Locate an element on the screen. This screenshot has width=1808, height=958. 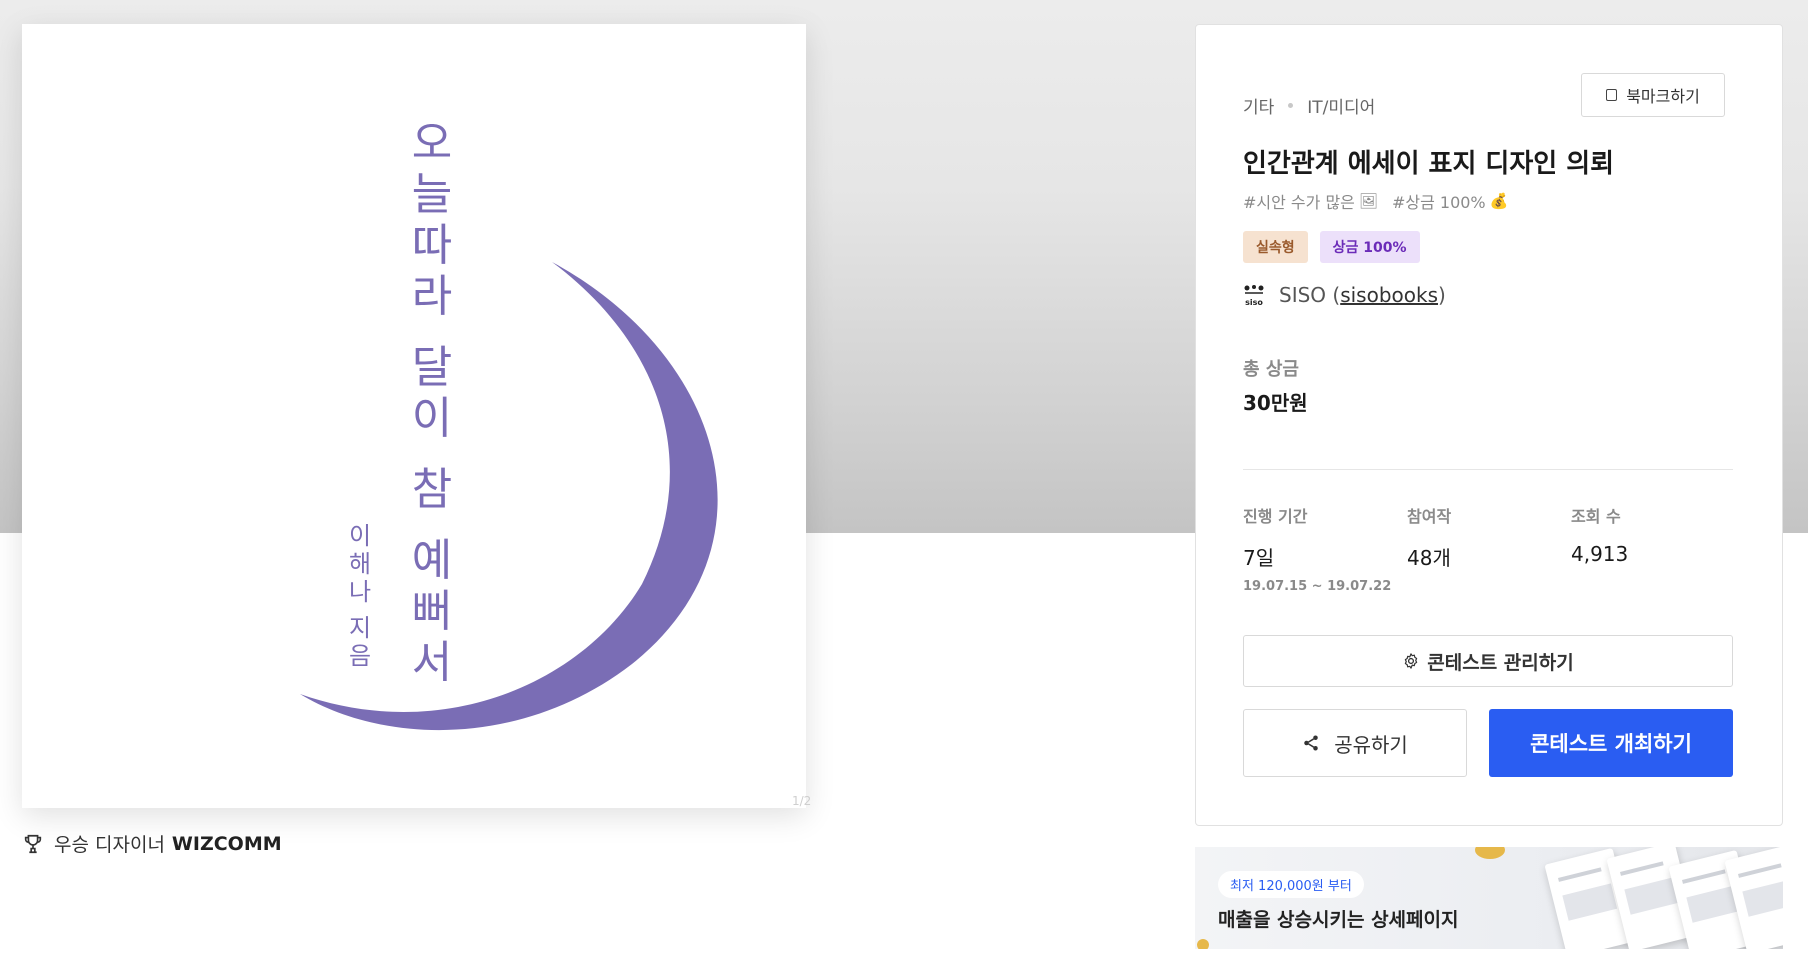
manage-contest-label: 콘테스트 관리하기 is located at coordinates (1500, 662).